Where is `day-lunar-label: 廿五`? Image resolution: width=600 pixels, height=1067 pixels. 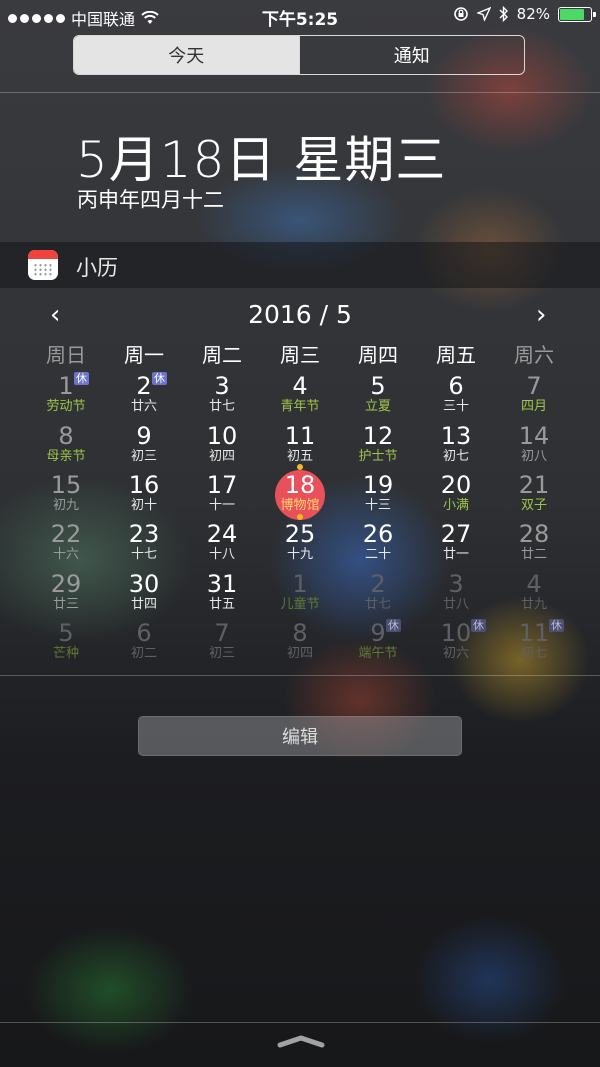 day-lunar-label: 廿五 is located at coordinates (221, 604).